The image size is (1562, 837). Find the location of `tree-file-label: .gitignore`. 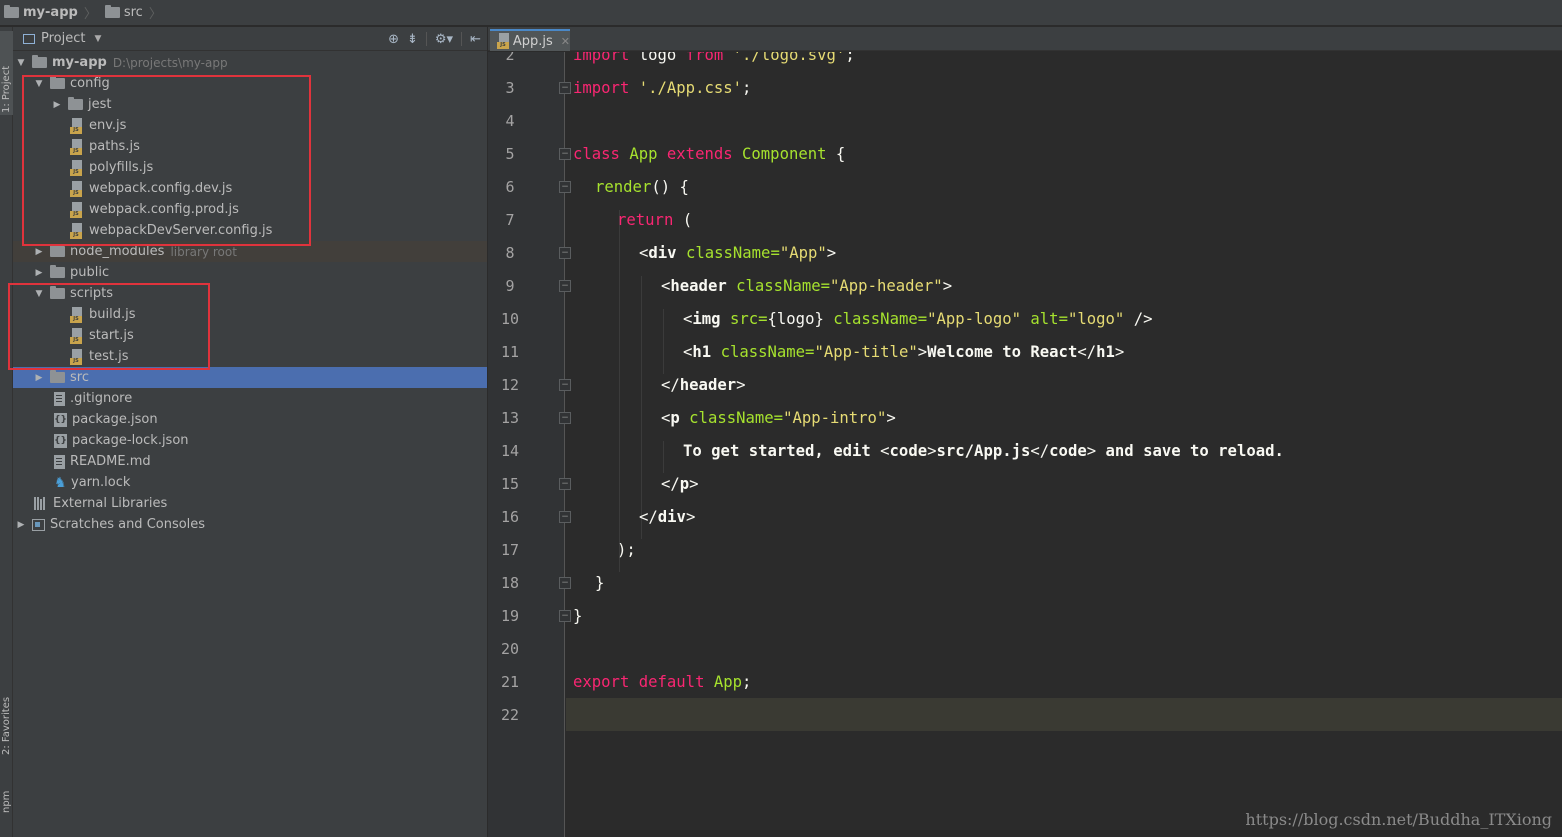

tree-file-label: .gitignore is located at coordinates (101, 398).